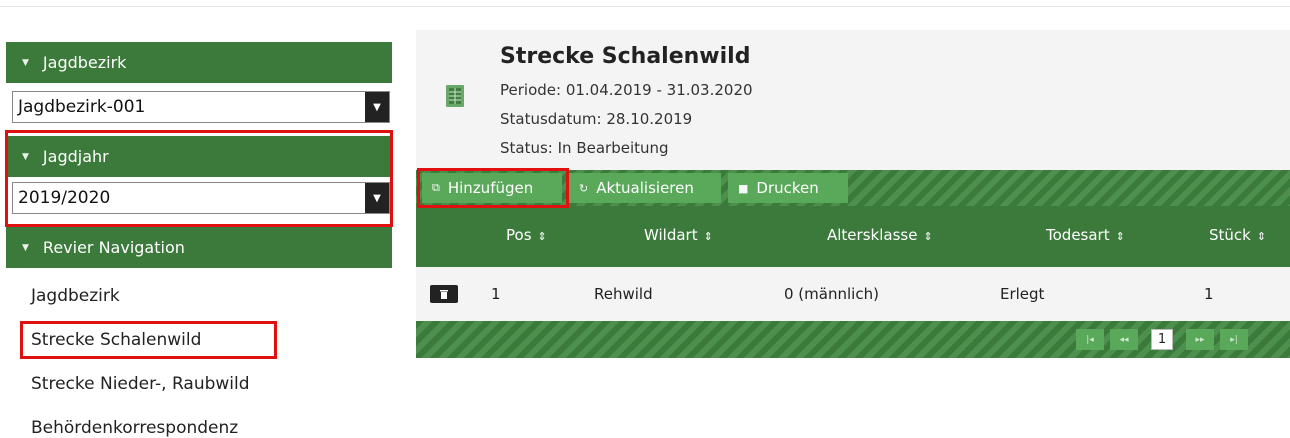 The image size is (1290, 438). What do you see at coordinates (743, 188) in the screenshot?
I see `print-icon: ■` at bounding box center [743, 188].